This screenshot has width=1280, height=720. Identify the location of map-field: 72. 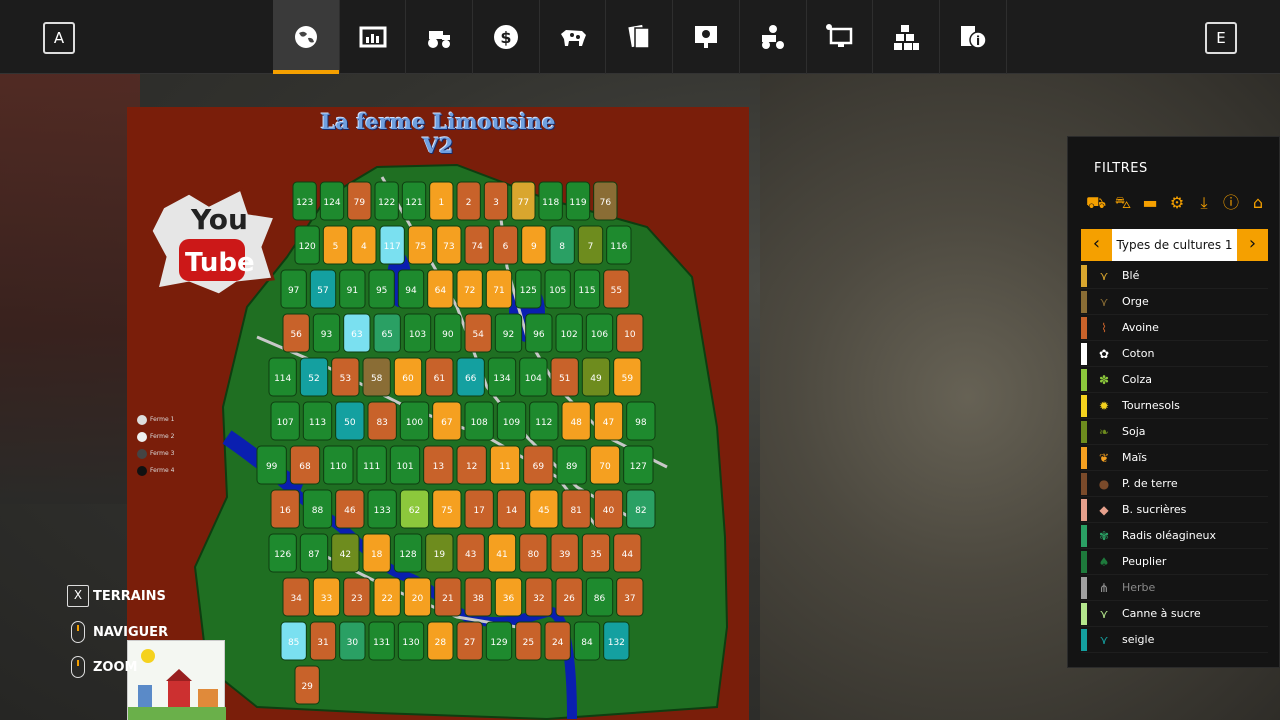
(469, 289).